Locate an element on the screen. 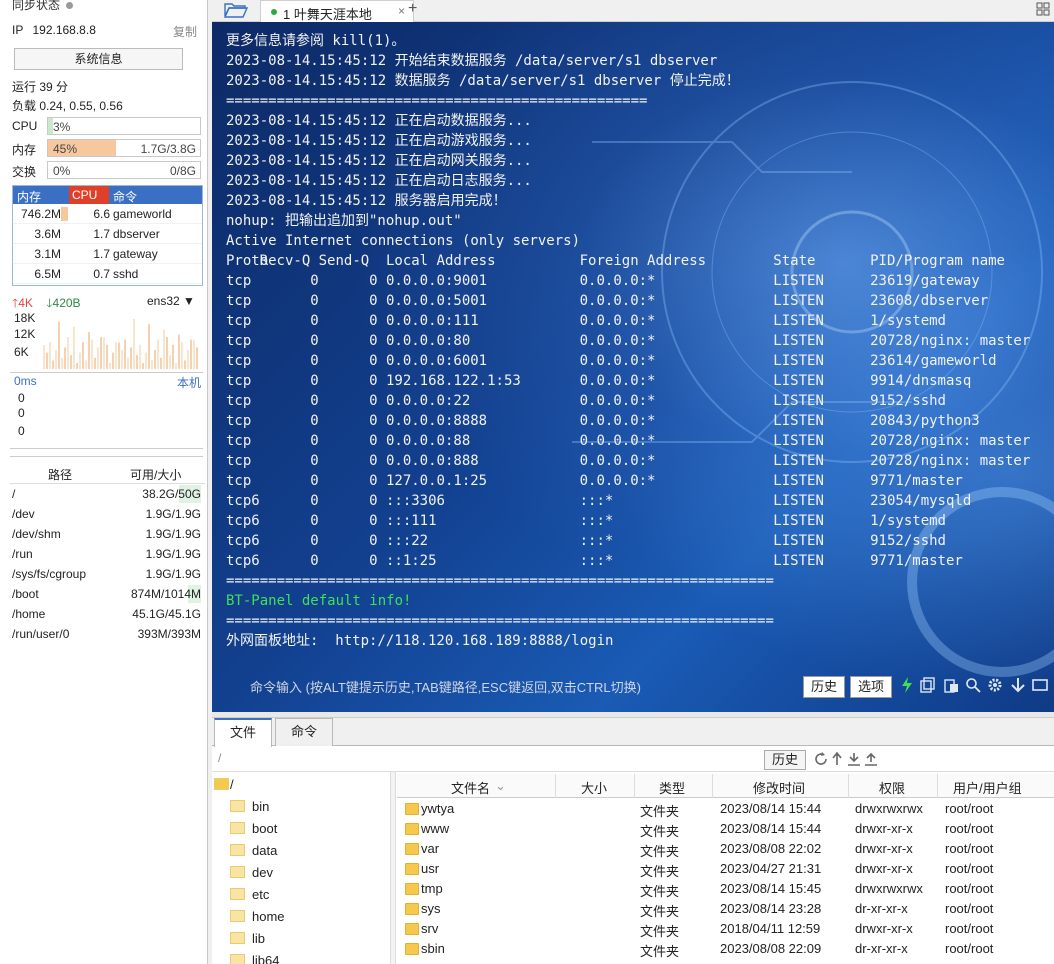 The width and height of the screenshot is (1054, 964). close-icon: × is located at coordinates (401, 11).